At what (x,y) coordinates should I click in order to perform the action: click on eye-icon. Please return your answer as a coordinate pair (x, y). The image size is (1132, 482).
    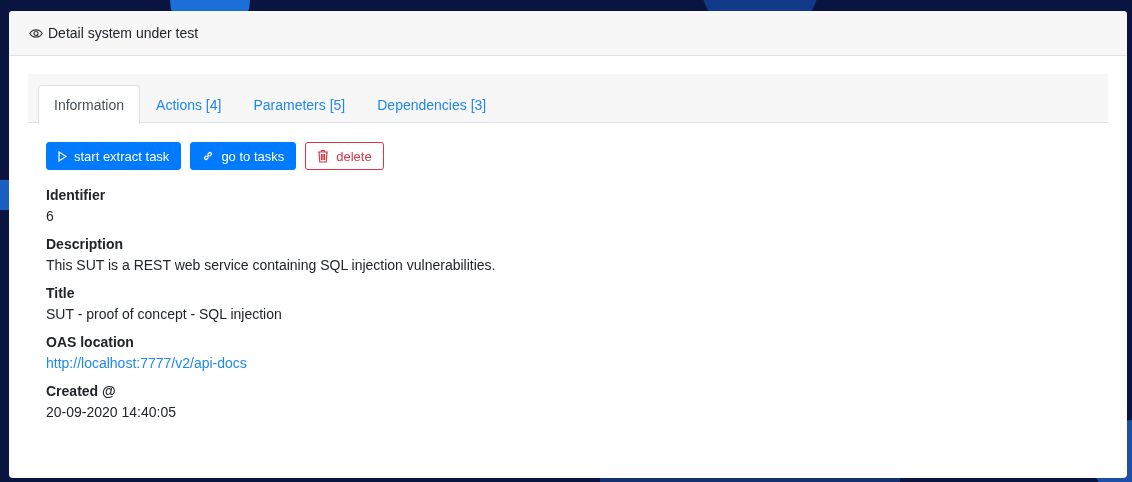
    Looking at the image, I should click on (36, 33).